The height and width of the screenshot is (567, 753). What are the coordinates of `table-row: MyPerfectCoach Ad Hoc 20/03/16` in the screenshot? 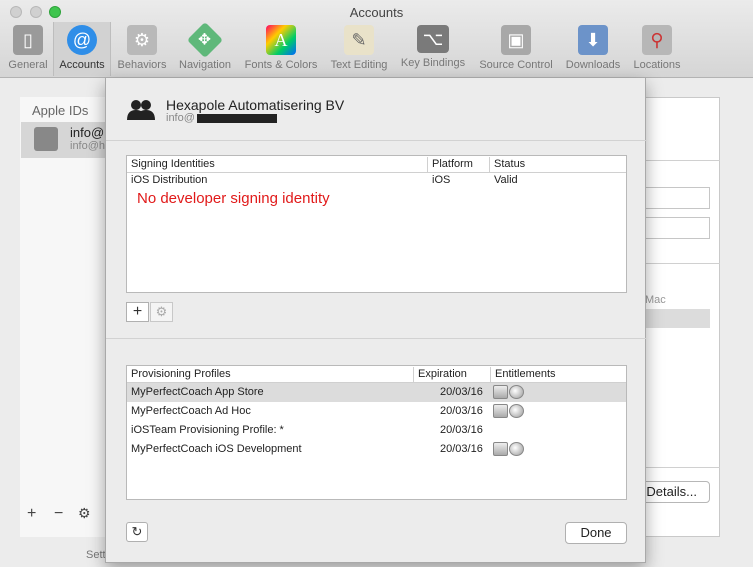 It's located at (376, 411).